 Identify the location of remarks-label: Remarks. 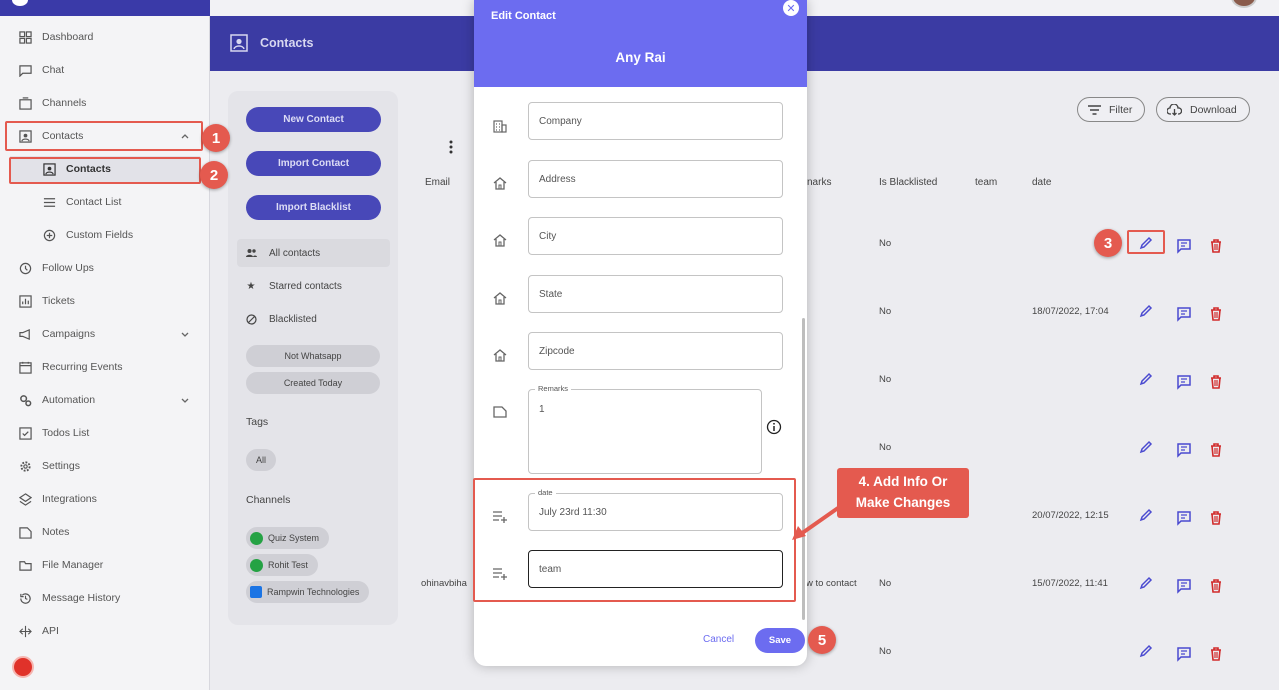
(553, 388).